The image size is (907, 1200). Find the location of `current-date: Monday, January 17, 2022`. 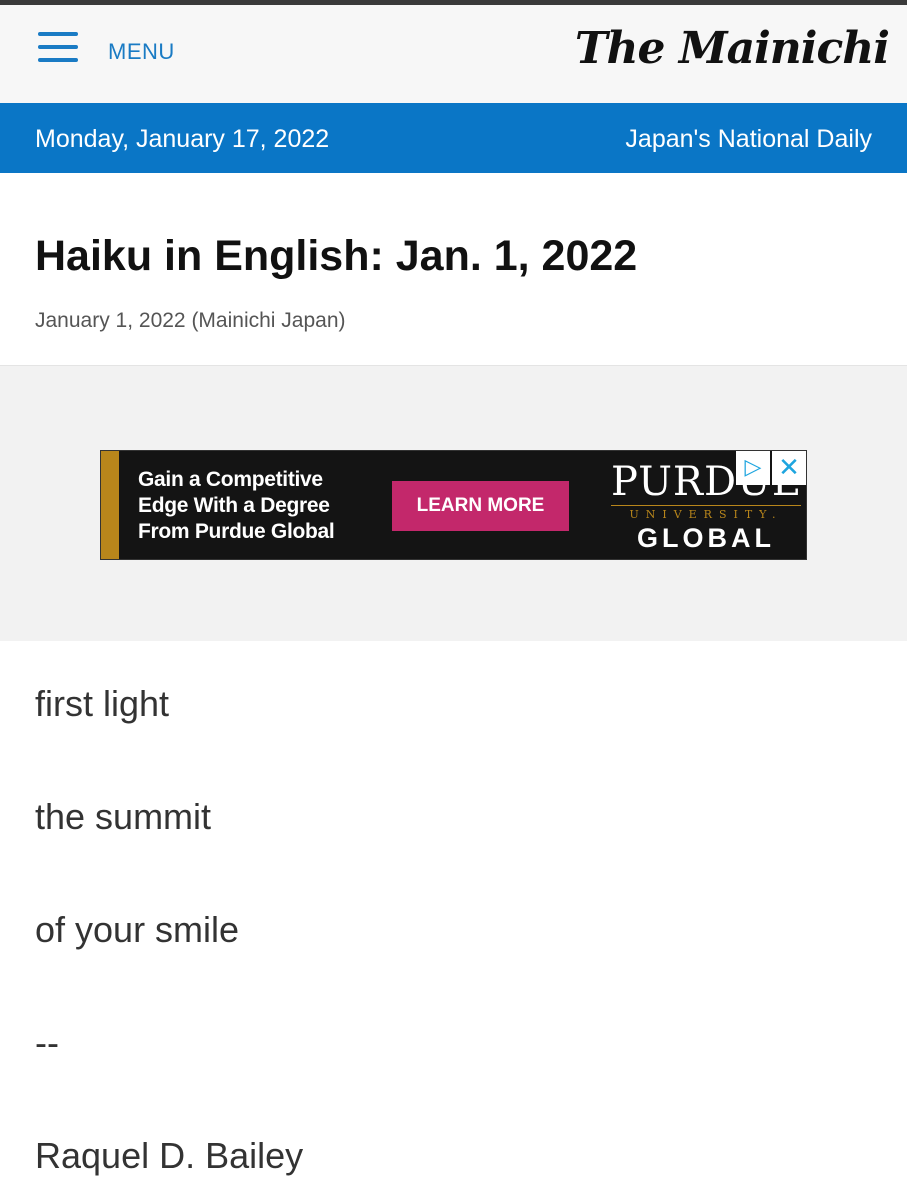

current-date: Monday, January 17, 2022 is located at coordinates (182, 139).